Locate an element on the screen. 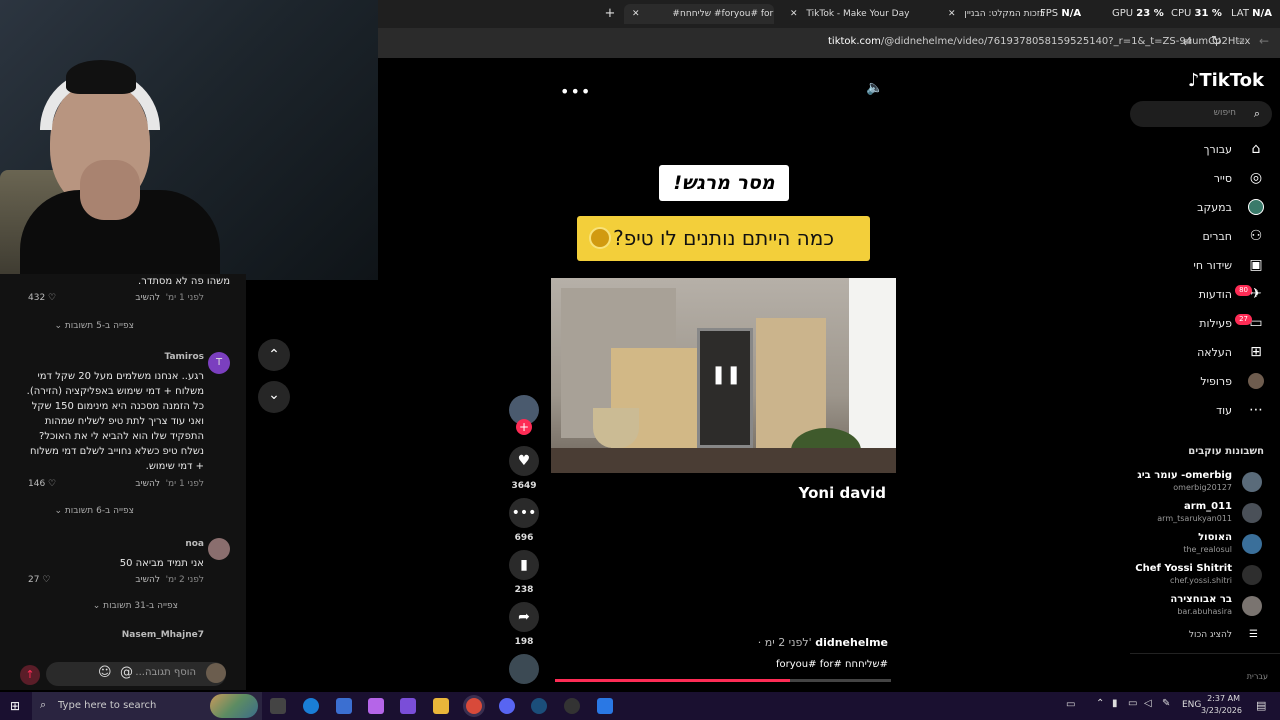 Image resolution: width=1280 pixels, height=720 pixels. sidebar-item-activity: פעילות is located at coordinates (1215, 323).